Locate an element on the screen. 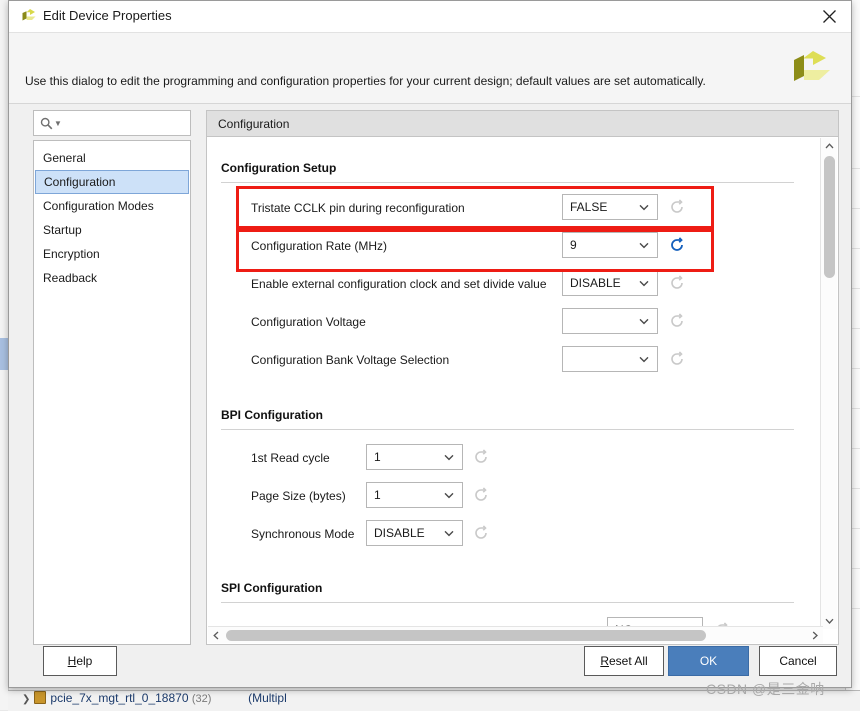 The image size is (860, 711). property-label: Page Size (bytes) is located at coordinates (298, 496).